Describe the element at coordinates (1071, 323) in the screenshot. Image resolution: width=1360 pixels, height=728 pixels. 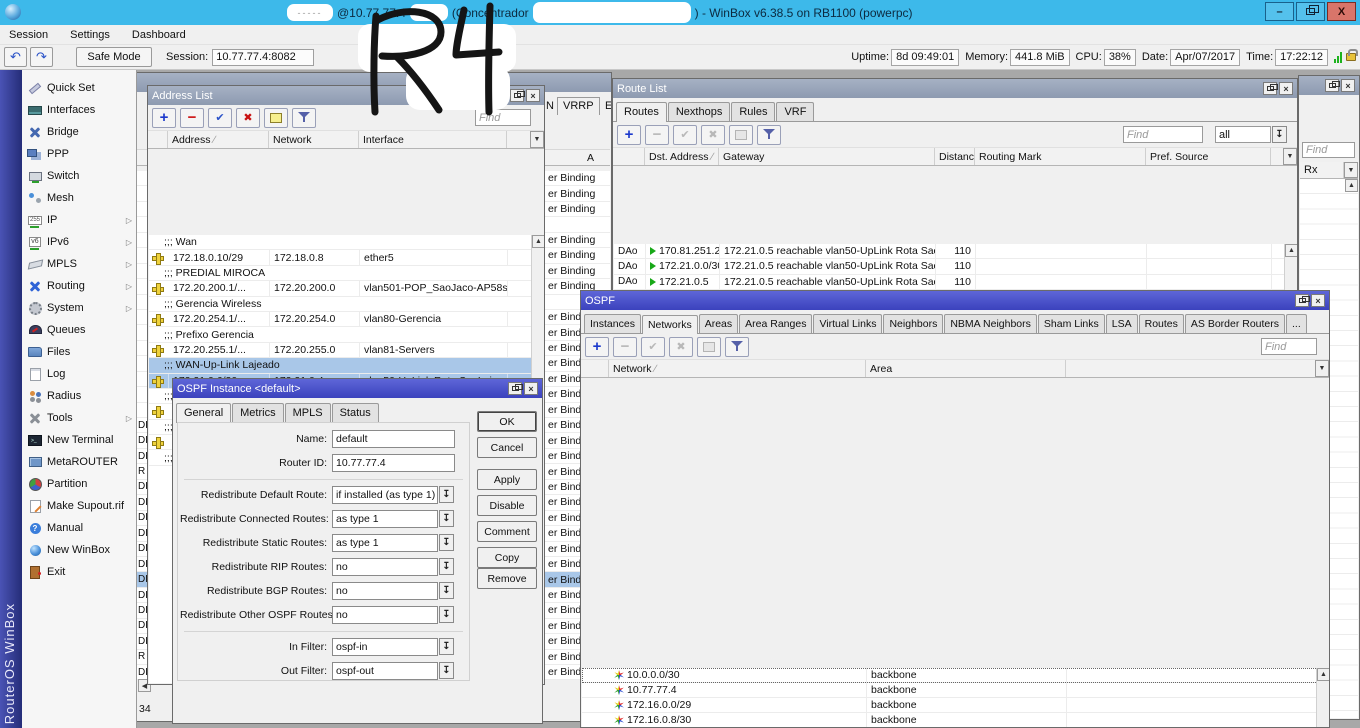
I see `tab: Sham Links` at that location.